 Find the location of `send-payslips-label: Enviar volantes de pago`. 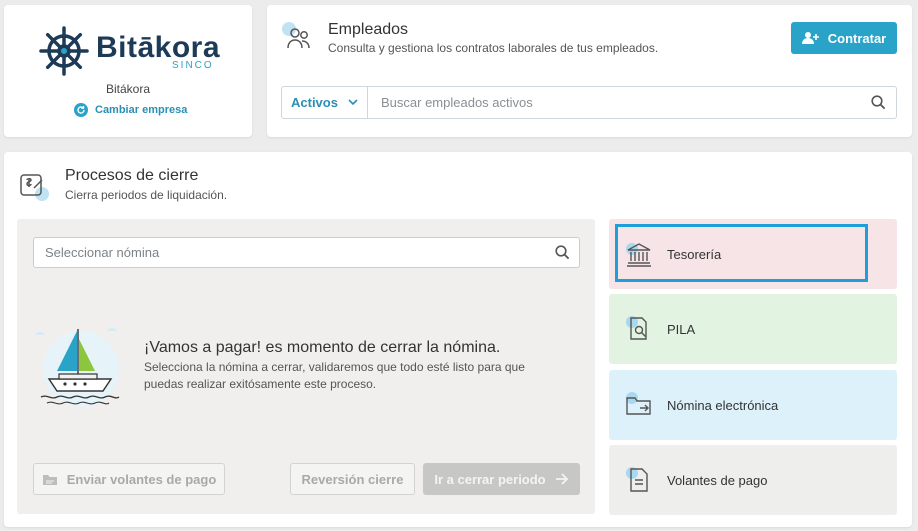

send-payslips-label: Enviar volantes de pago is located at coordinates (141, 479).